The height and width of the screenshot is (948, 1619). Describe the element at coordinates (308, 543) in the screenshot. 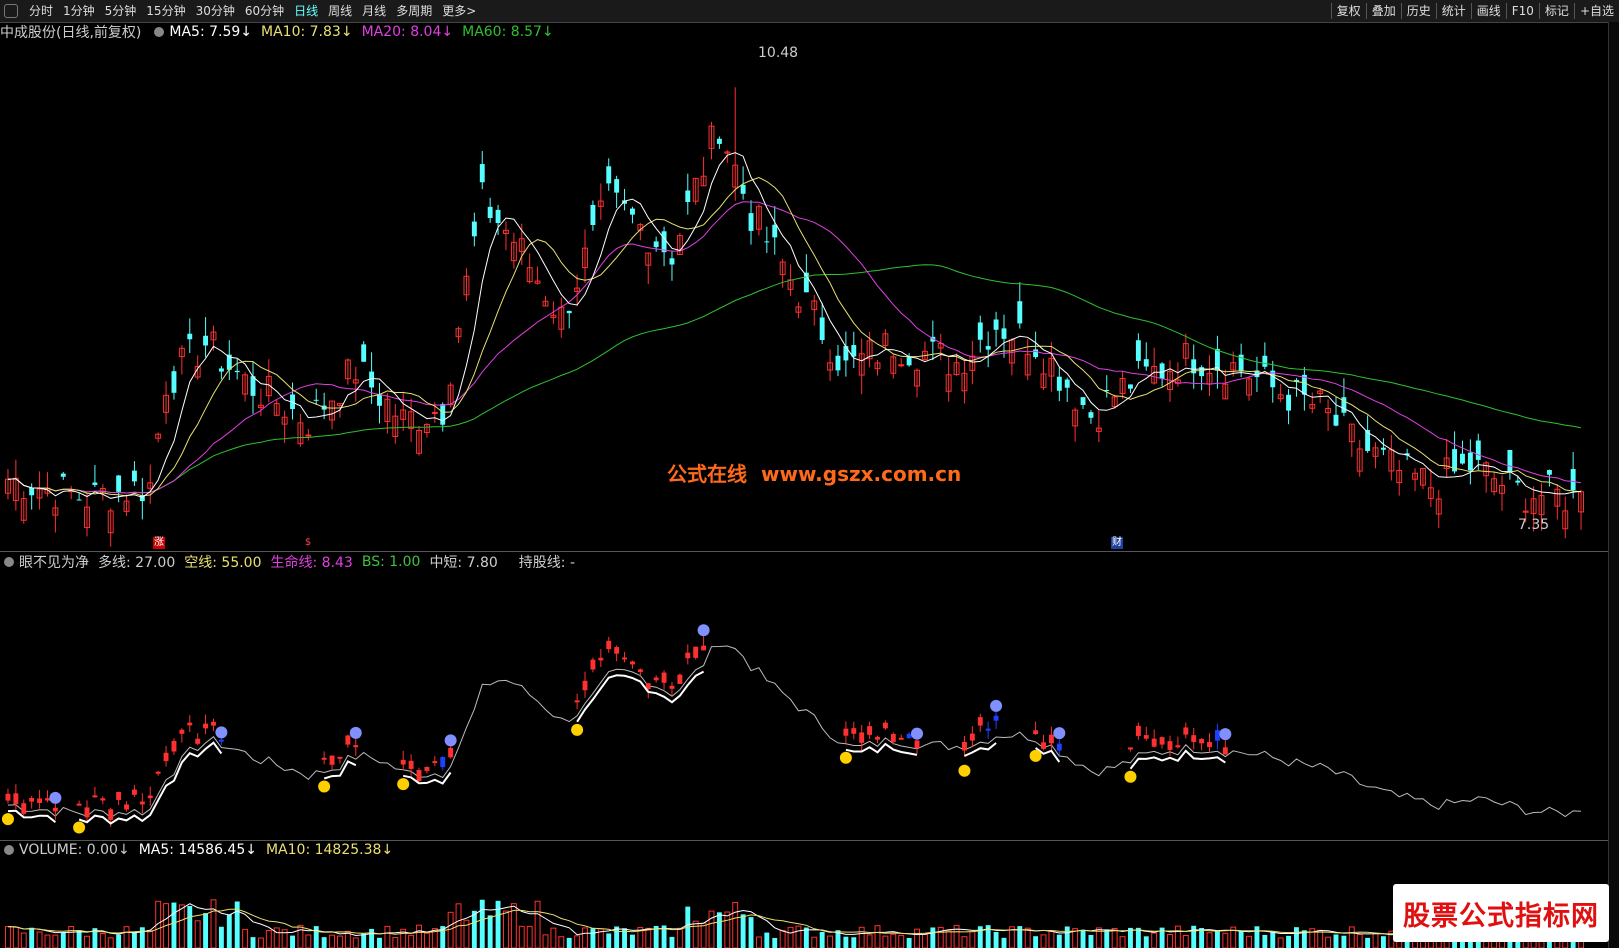

I see `marker-dollar: $` at that location.